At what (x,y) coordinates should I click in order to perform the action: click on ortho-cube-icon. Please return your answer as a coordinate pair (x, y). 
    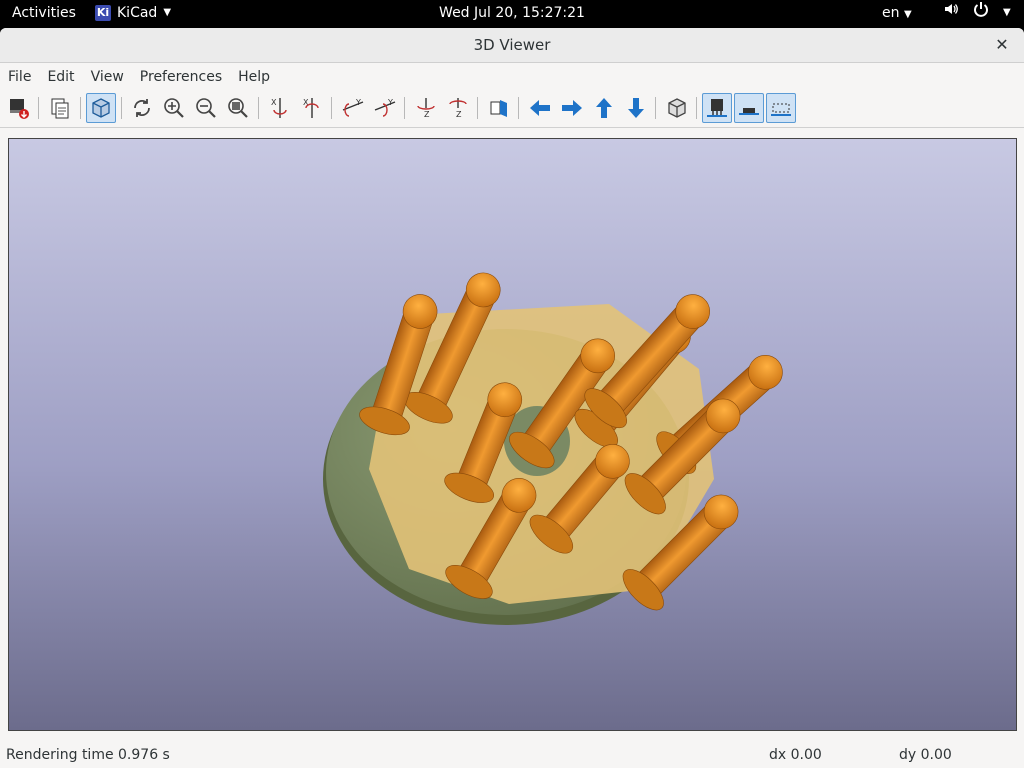
    Looking at the image, I should click on (677, 108).